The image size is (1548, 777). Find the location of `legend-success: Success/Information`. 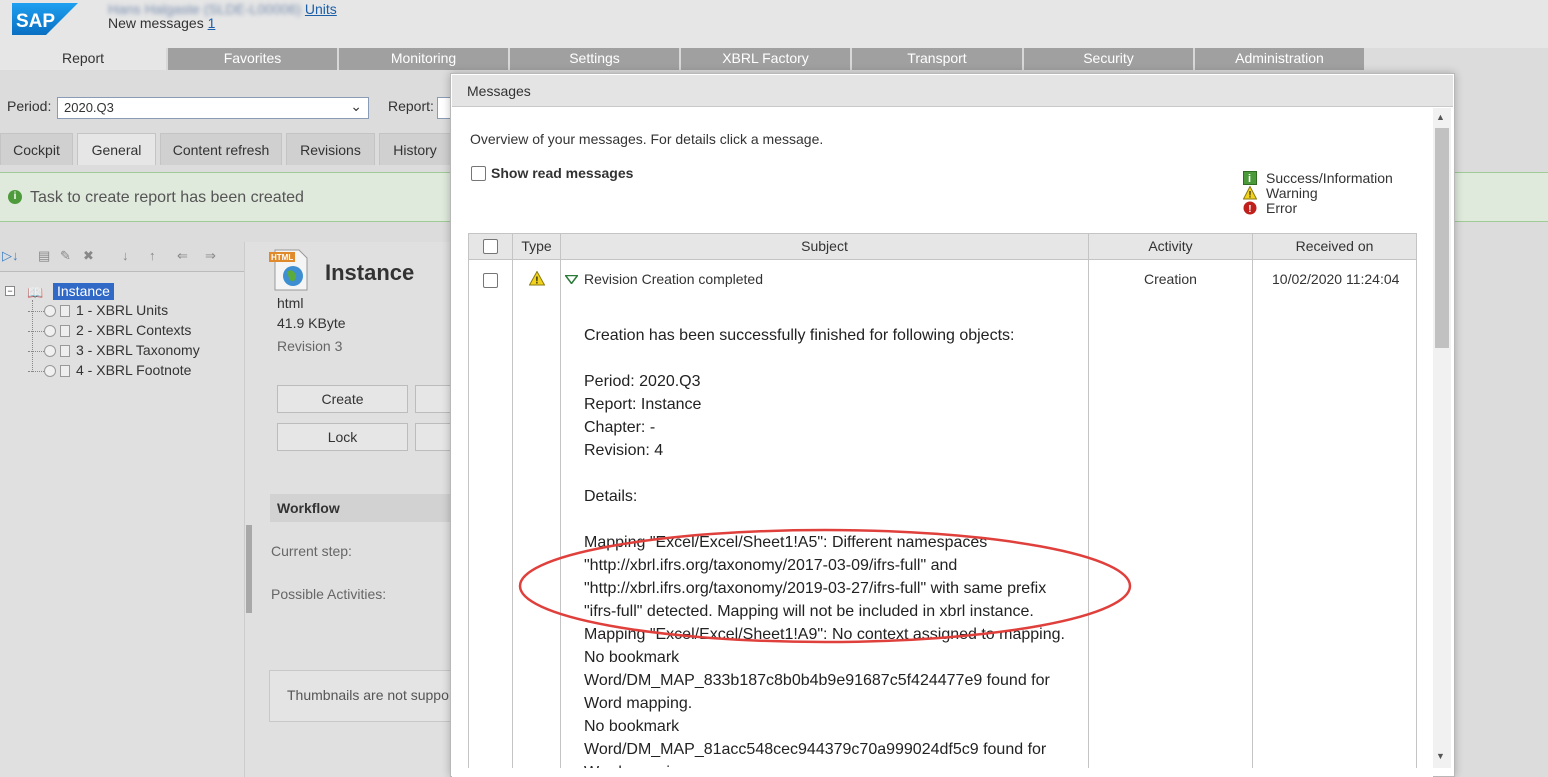

legend-success: Success/Information is located at coordinates (1329, 178).